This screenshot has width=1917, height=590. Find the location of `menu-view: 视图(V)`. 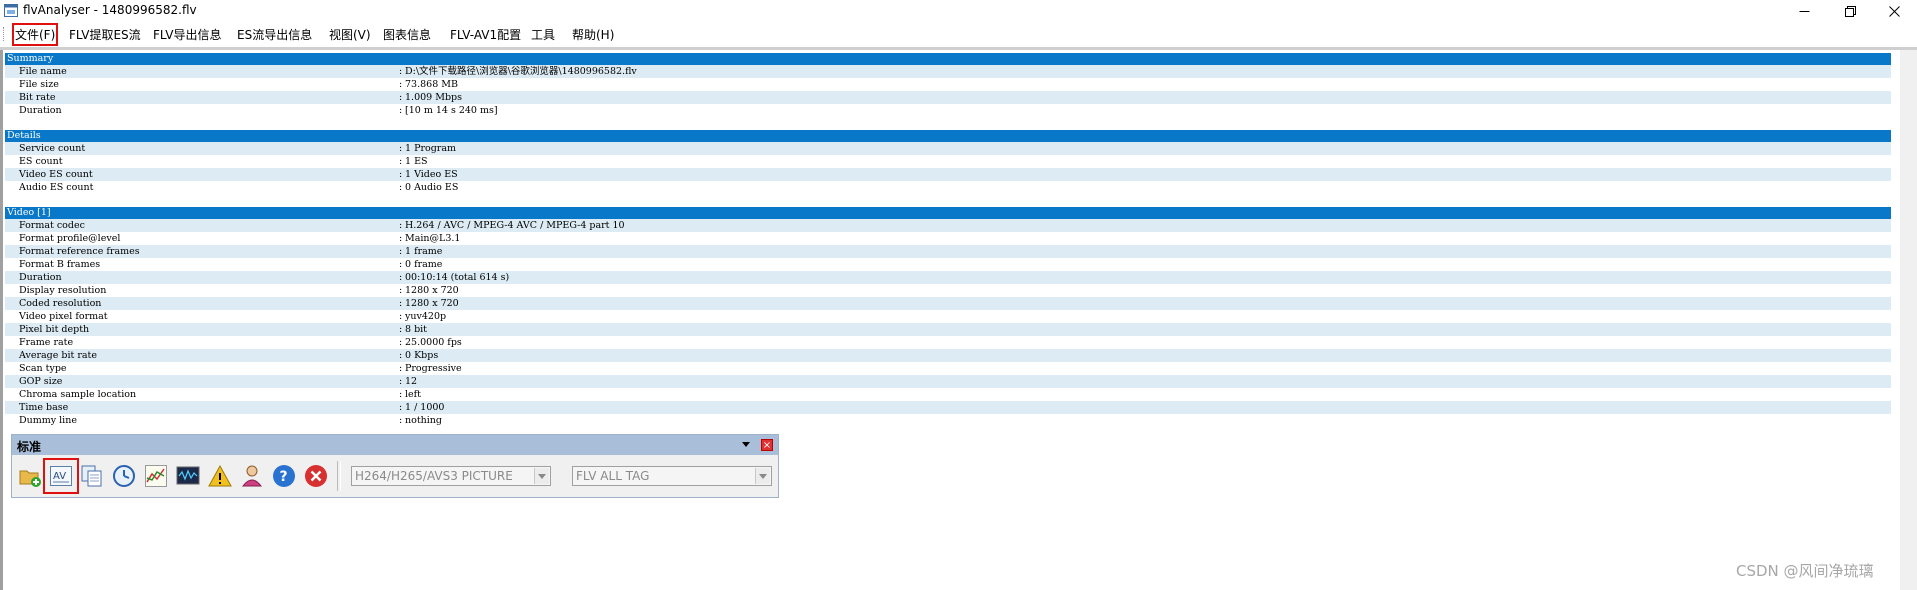

menu-view: 视图(V) is located at coordinates (350, 34).